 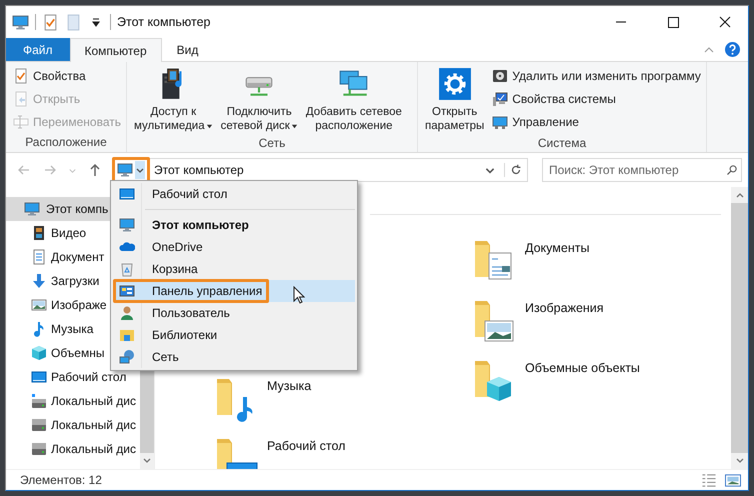 I want to click on gear-icon, so click(x=455, y=84).